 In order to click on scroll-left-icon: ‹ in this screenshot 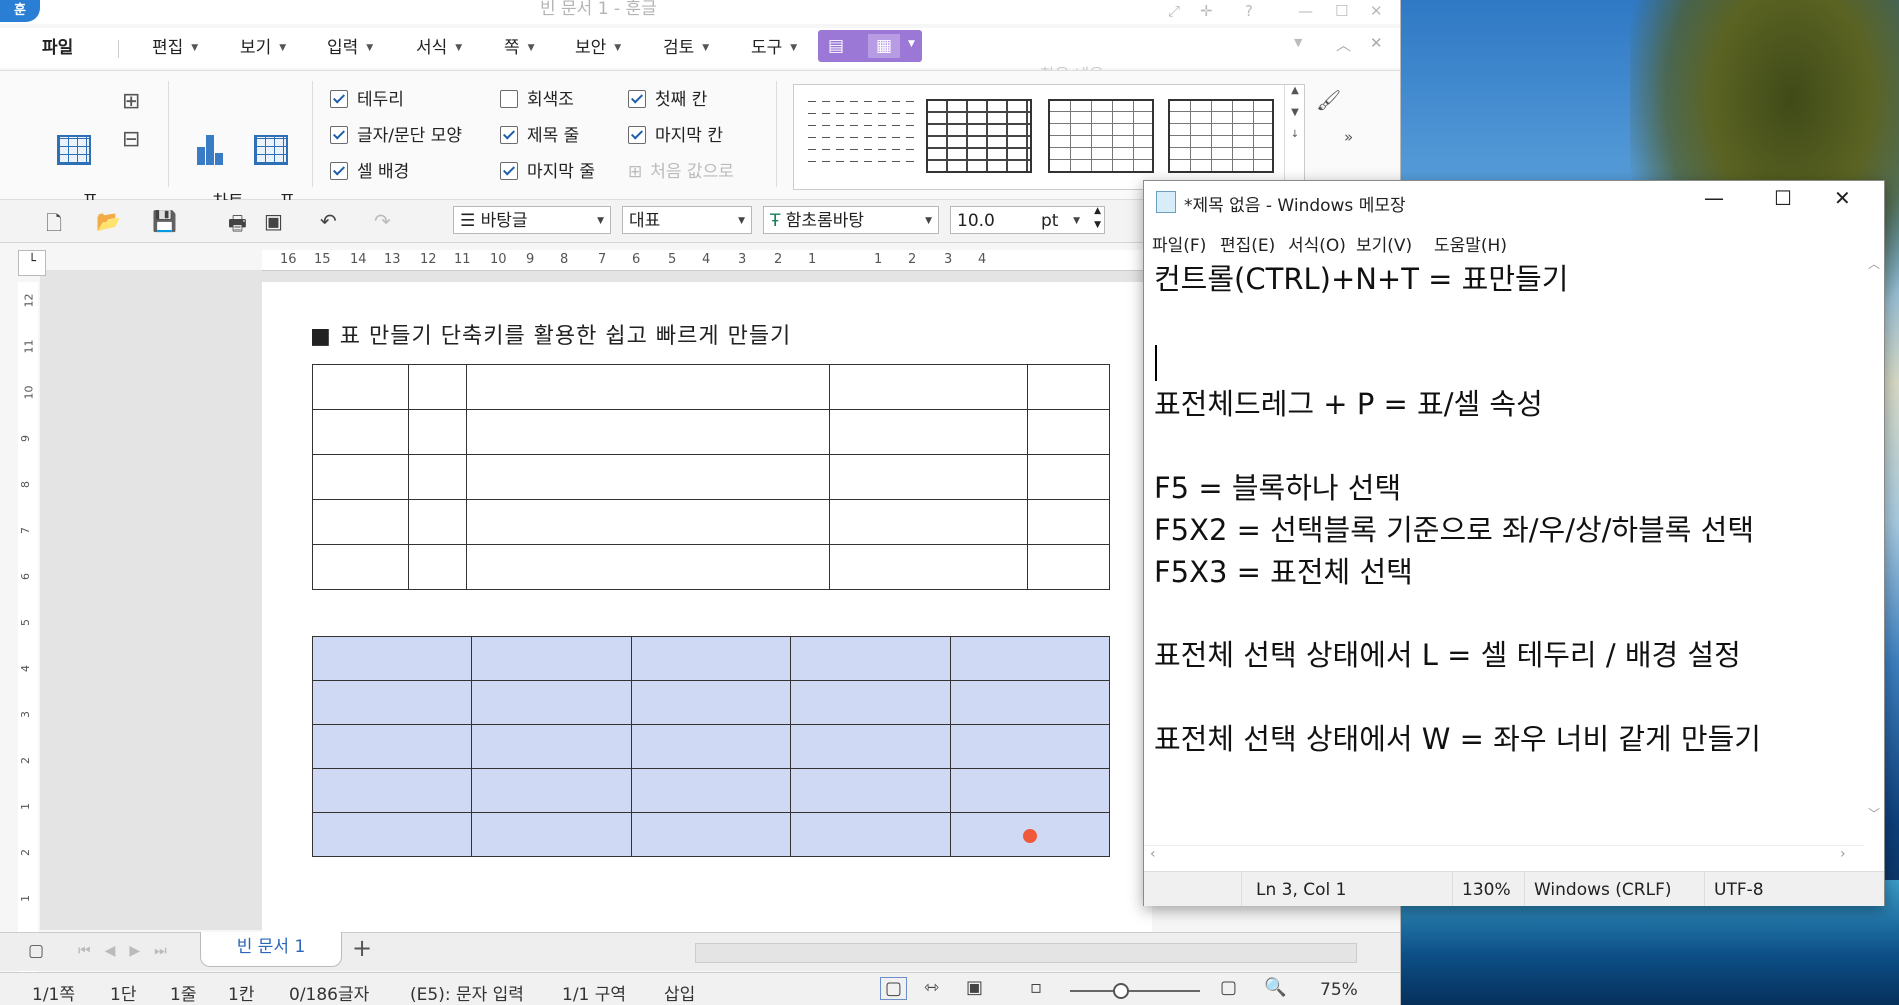, I will do `click(1153, 854)`.